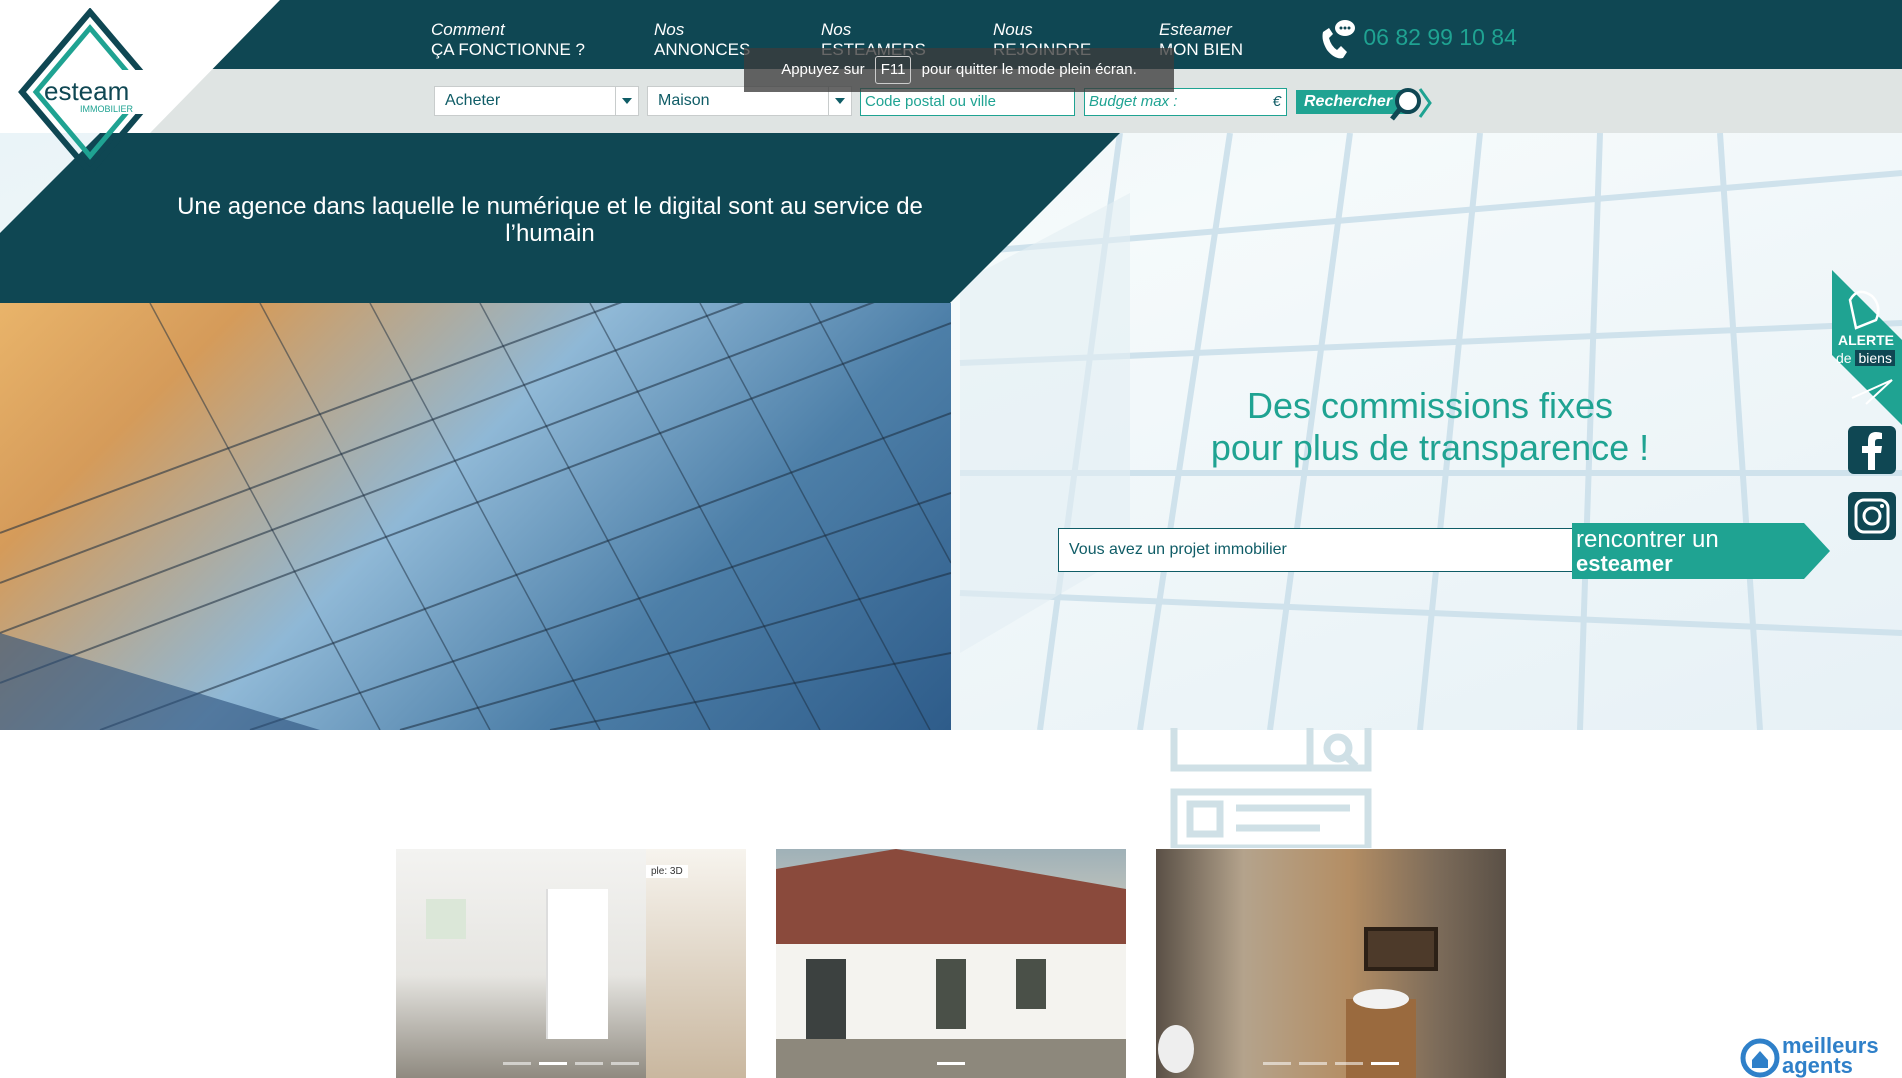 The image size is (1902, 1078). What do you see at coordinates (1271, 788) in the screenshot?
I see `listing-search-icon` at bounding box center [1271, 788].